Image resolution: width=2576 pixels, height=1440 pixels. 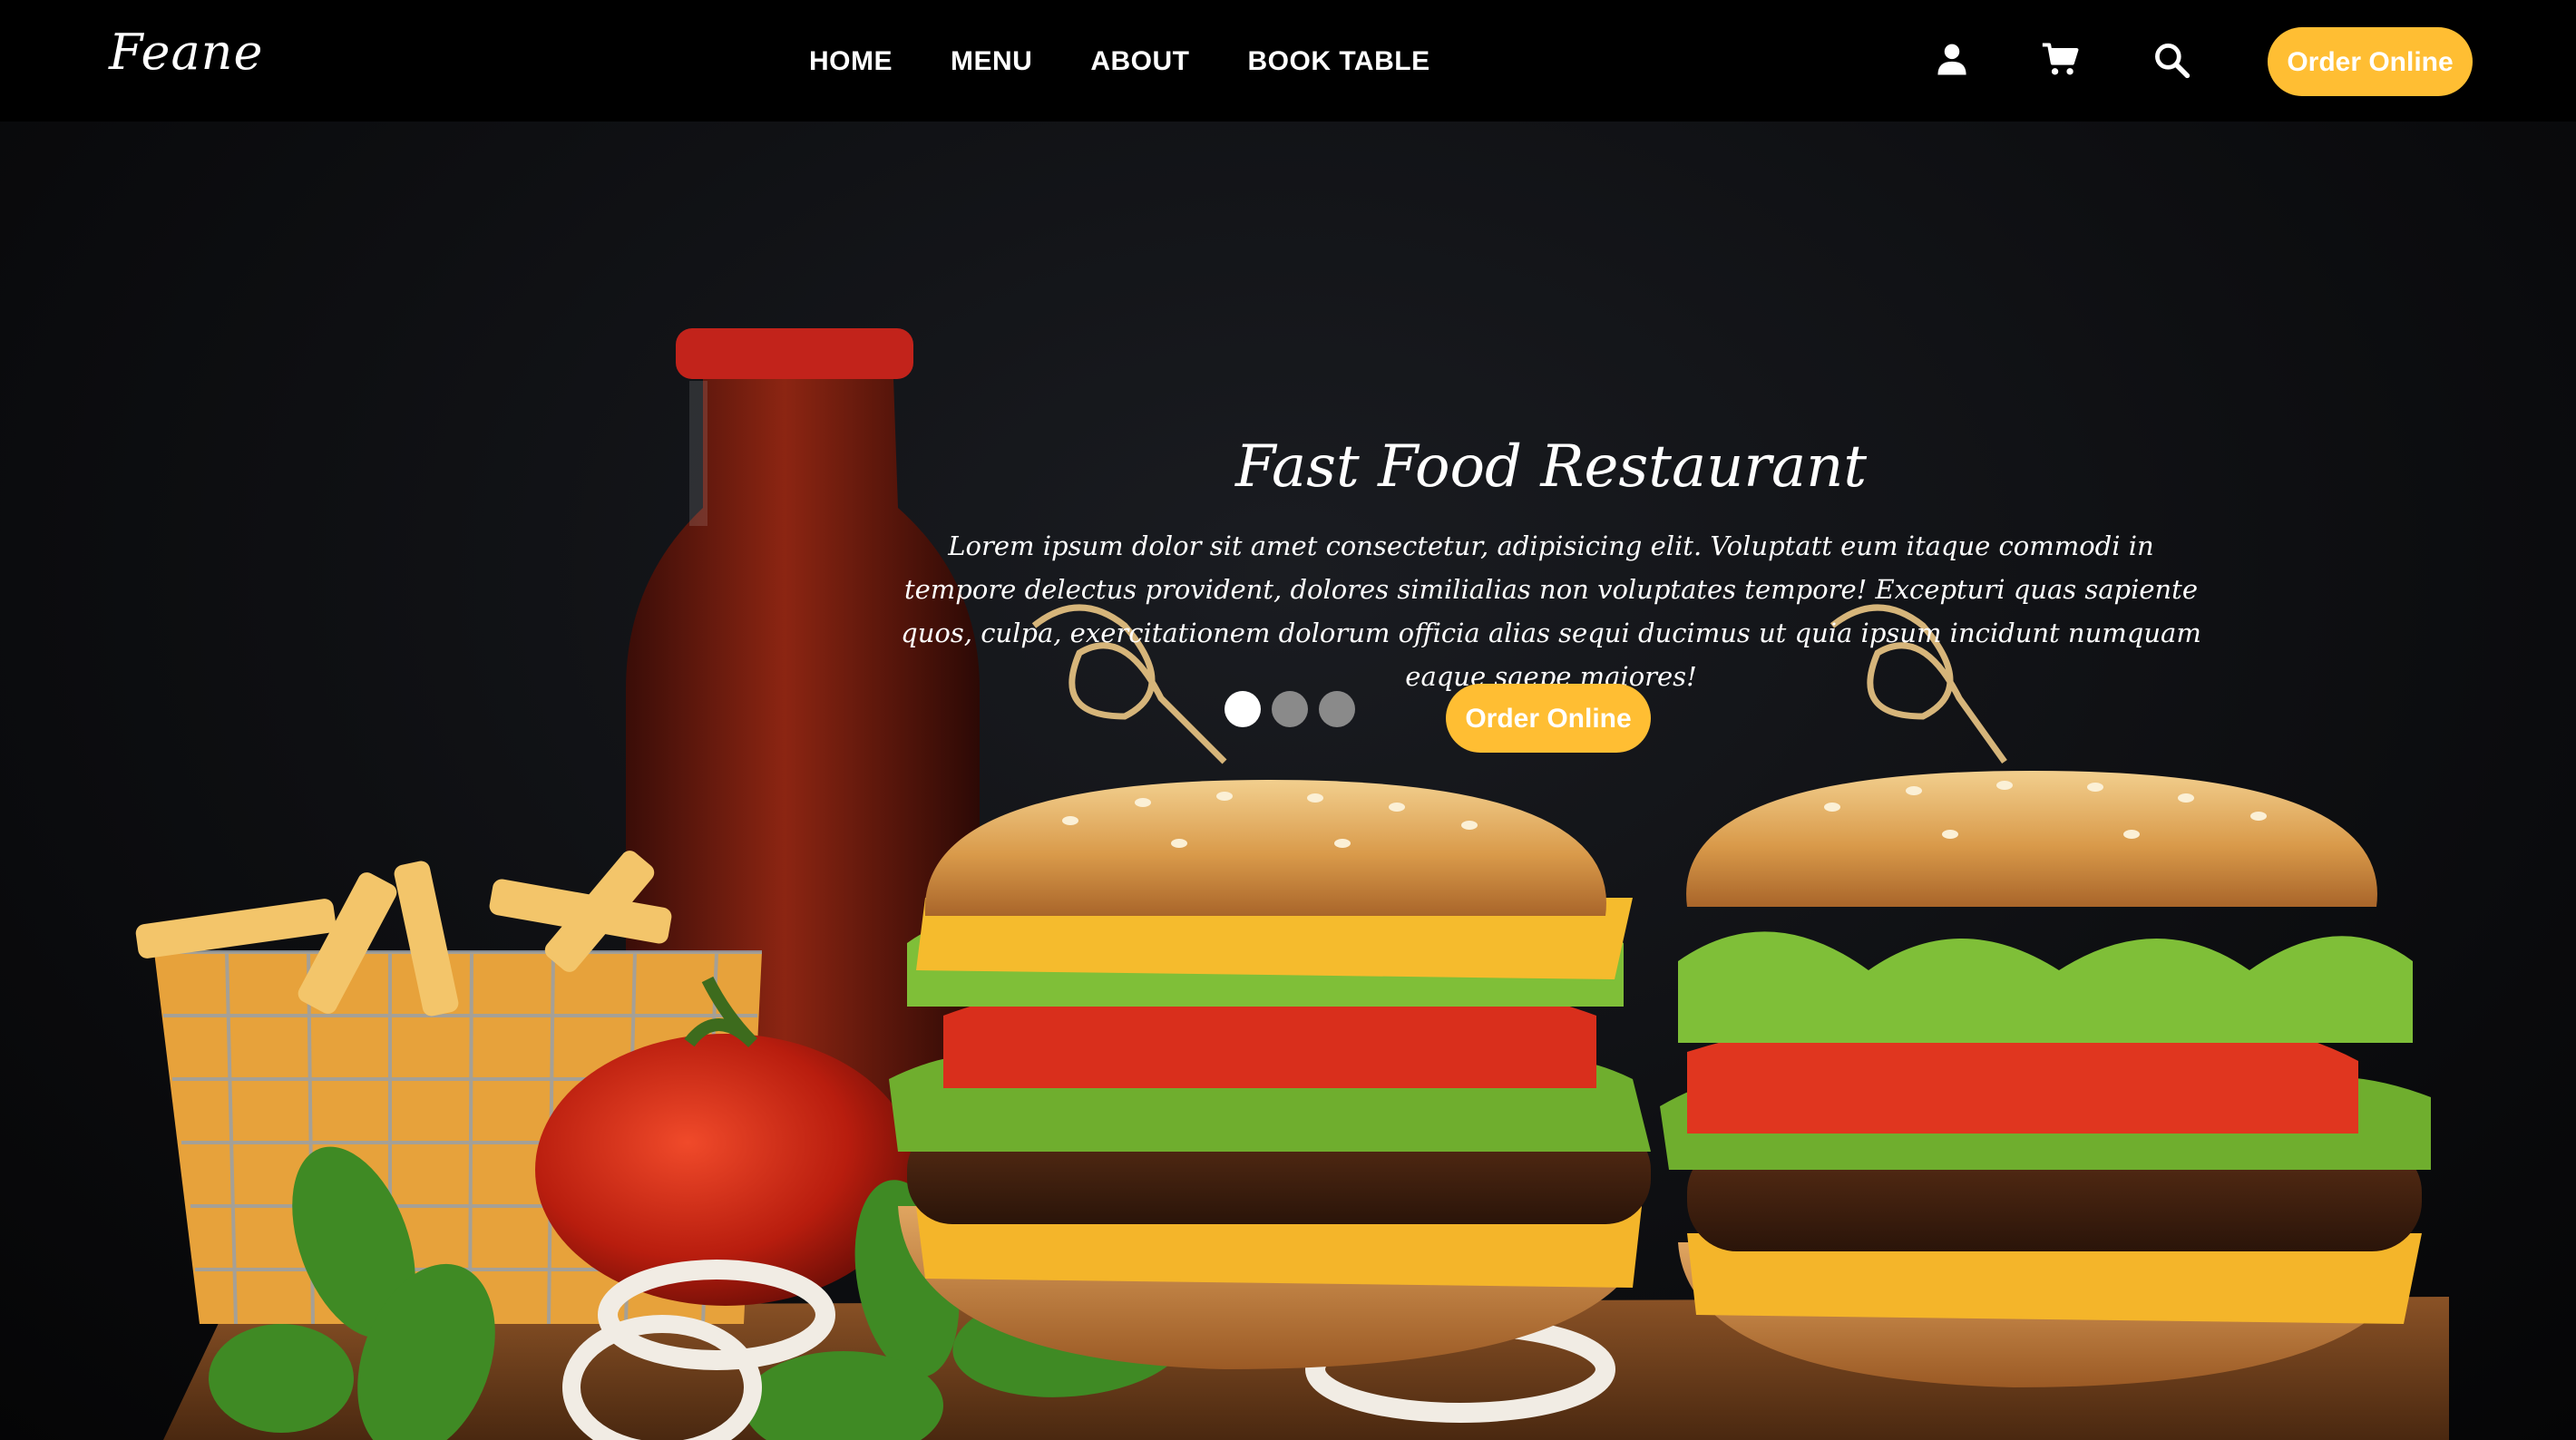 I want to click on user-icon, so click(x=1952, y=60).